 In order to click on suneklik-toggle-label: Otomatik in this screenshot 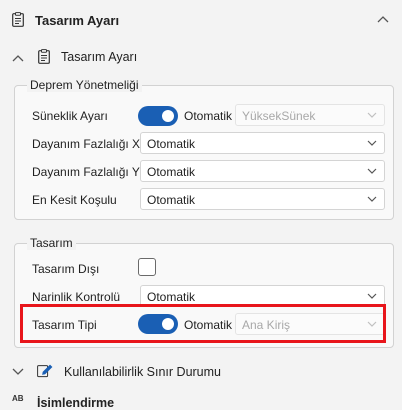, I will do `click(208, 116)`.